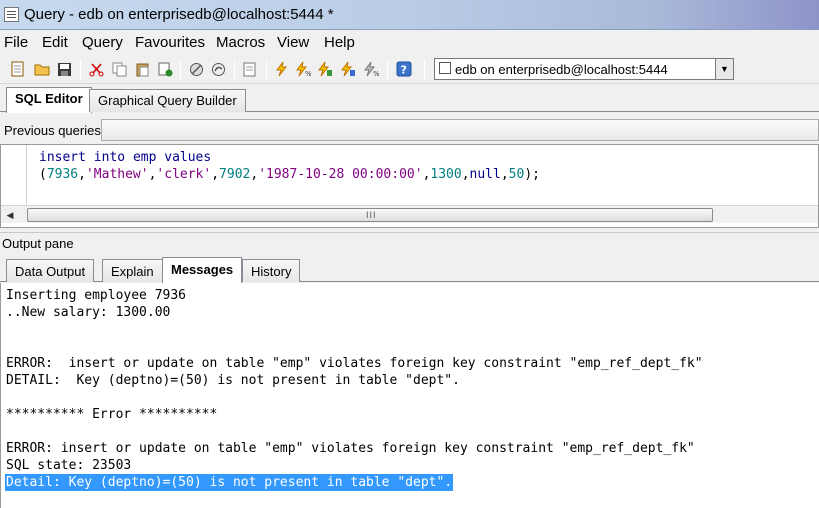  What do you see at coordinates (460, 130) in the screenshot?
I see `previous-queries-select` at bounding box center [460, 130].